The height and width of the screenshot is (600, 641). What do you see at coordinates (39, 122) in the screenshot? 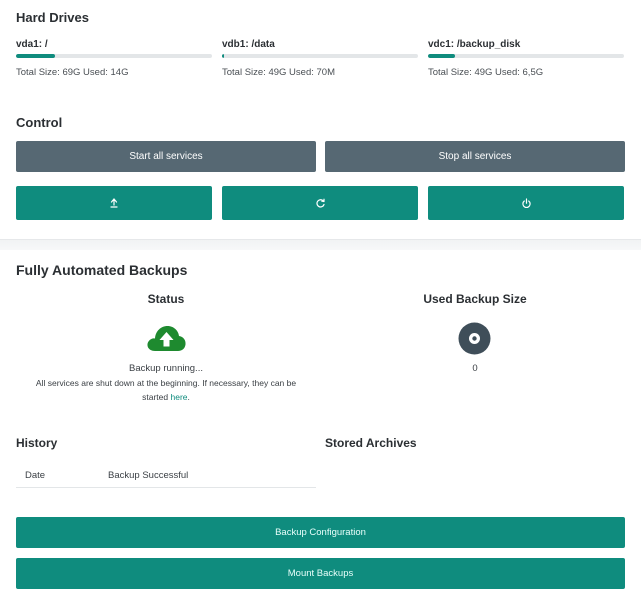
I see `control-title: Control` at bounding box center [39, 122].